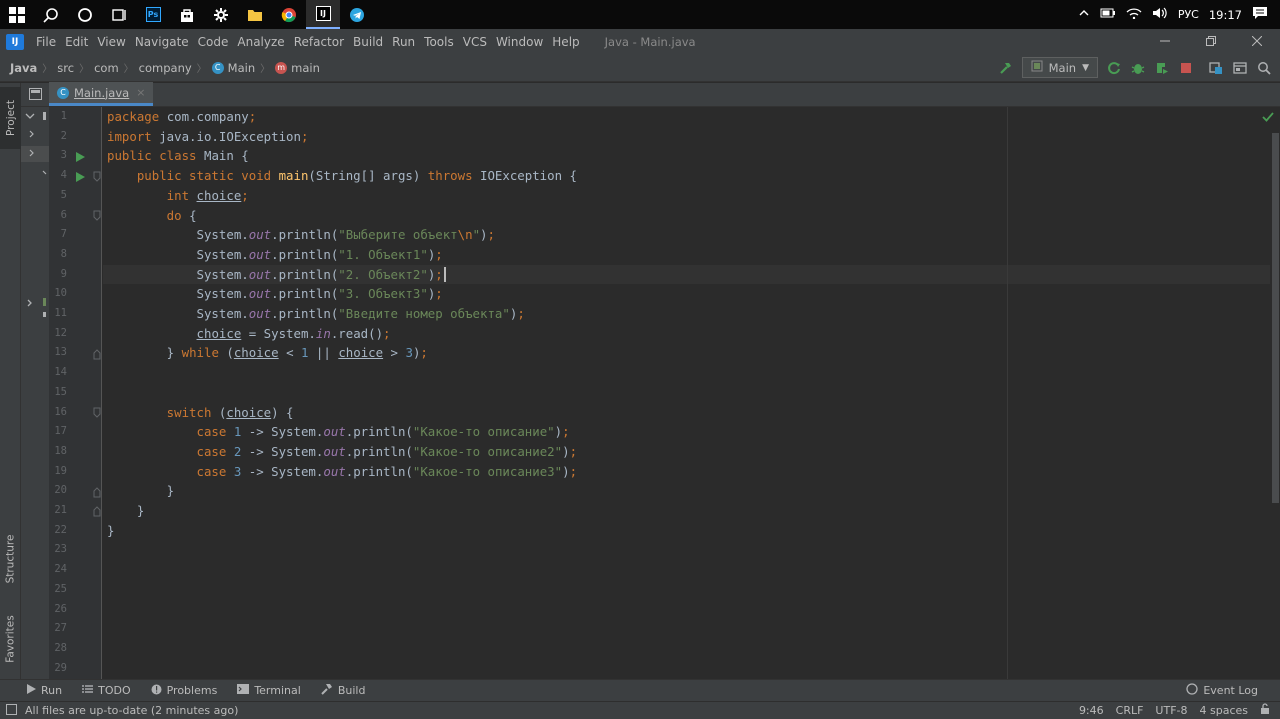 This screenshot has height=719, width=1280. I want to click on code-token: switch, so click(163, 412).